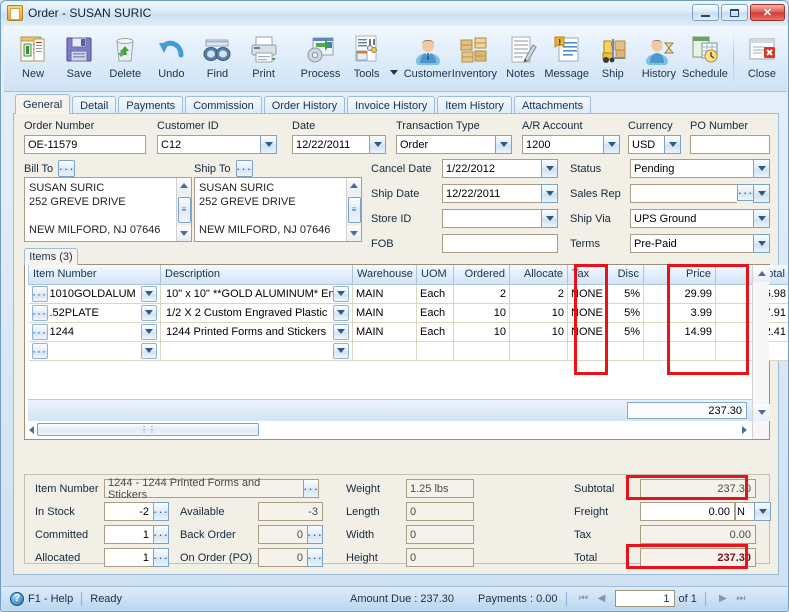 This screenshot has width=789, height=612. I want to click on cell-item-number, so click(94, 351).